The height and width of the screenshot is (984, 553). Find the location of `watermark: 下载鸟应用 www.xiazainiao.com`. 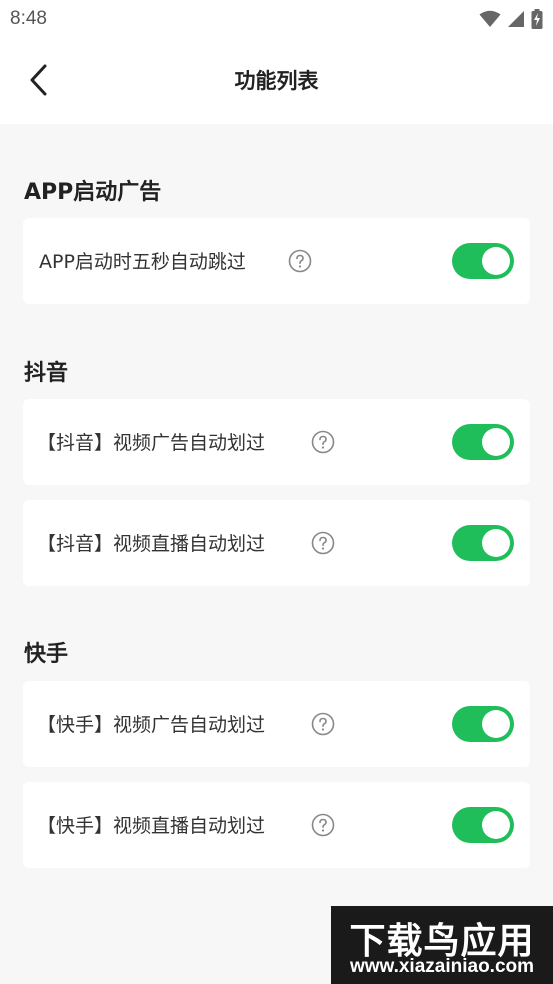

watermark: 下载鸟应用 www.xiazainiao.com is located at coordinates (442, 945).